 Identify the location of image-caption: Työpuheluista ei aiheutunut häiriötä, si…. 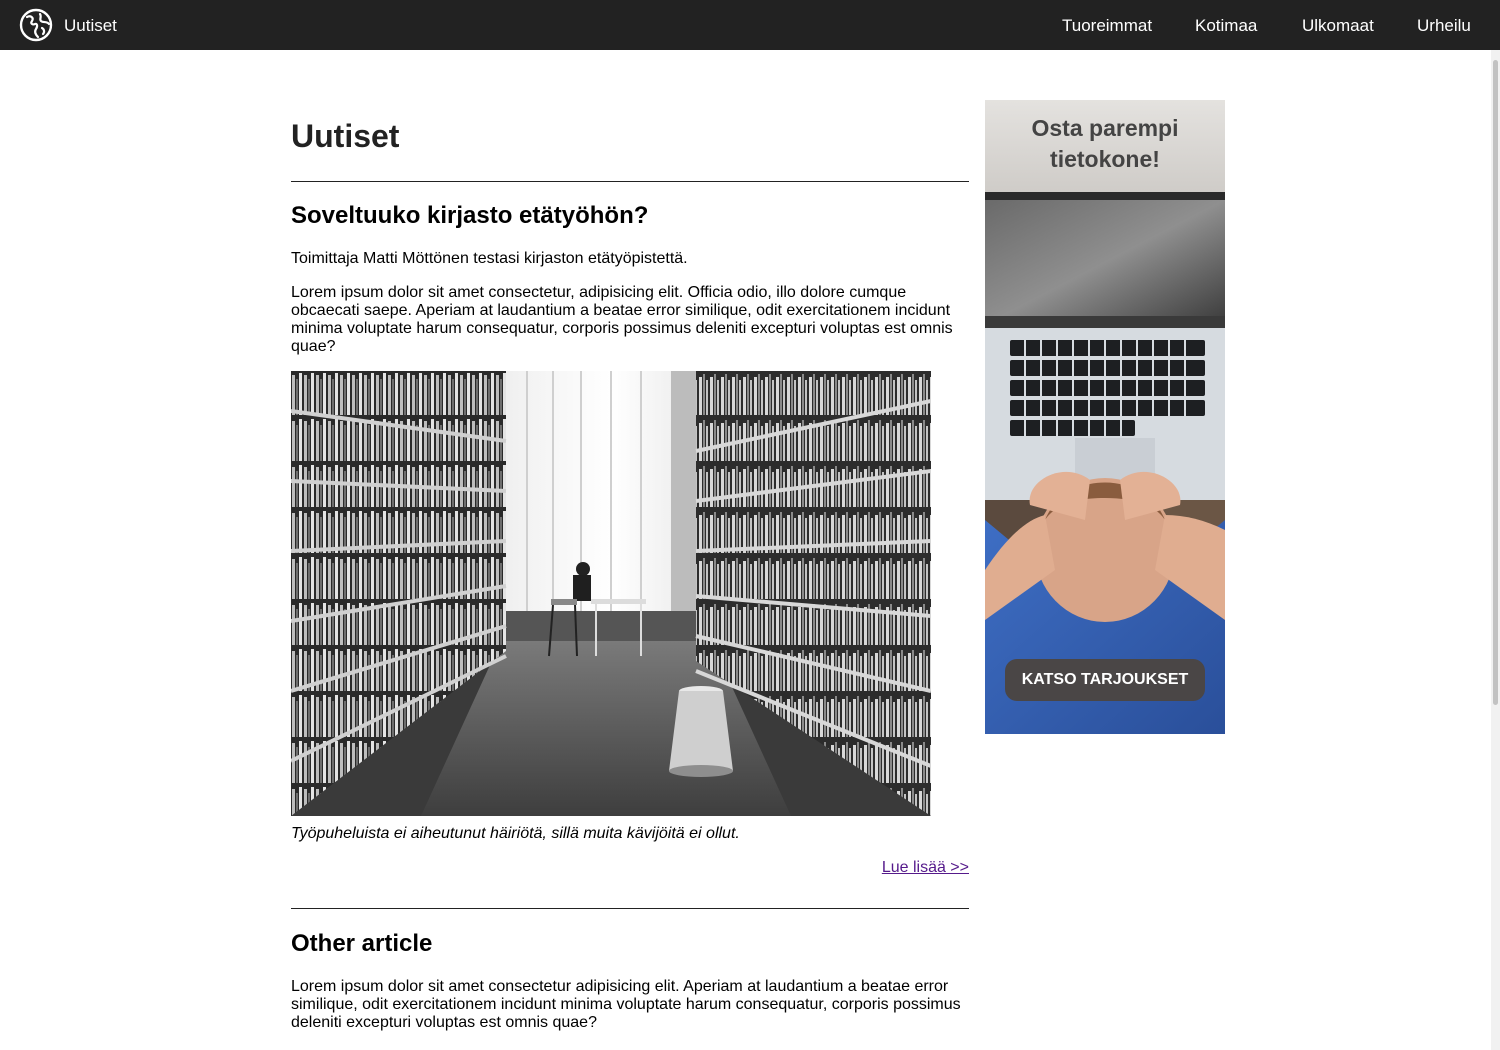
(515, 833).